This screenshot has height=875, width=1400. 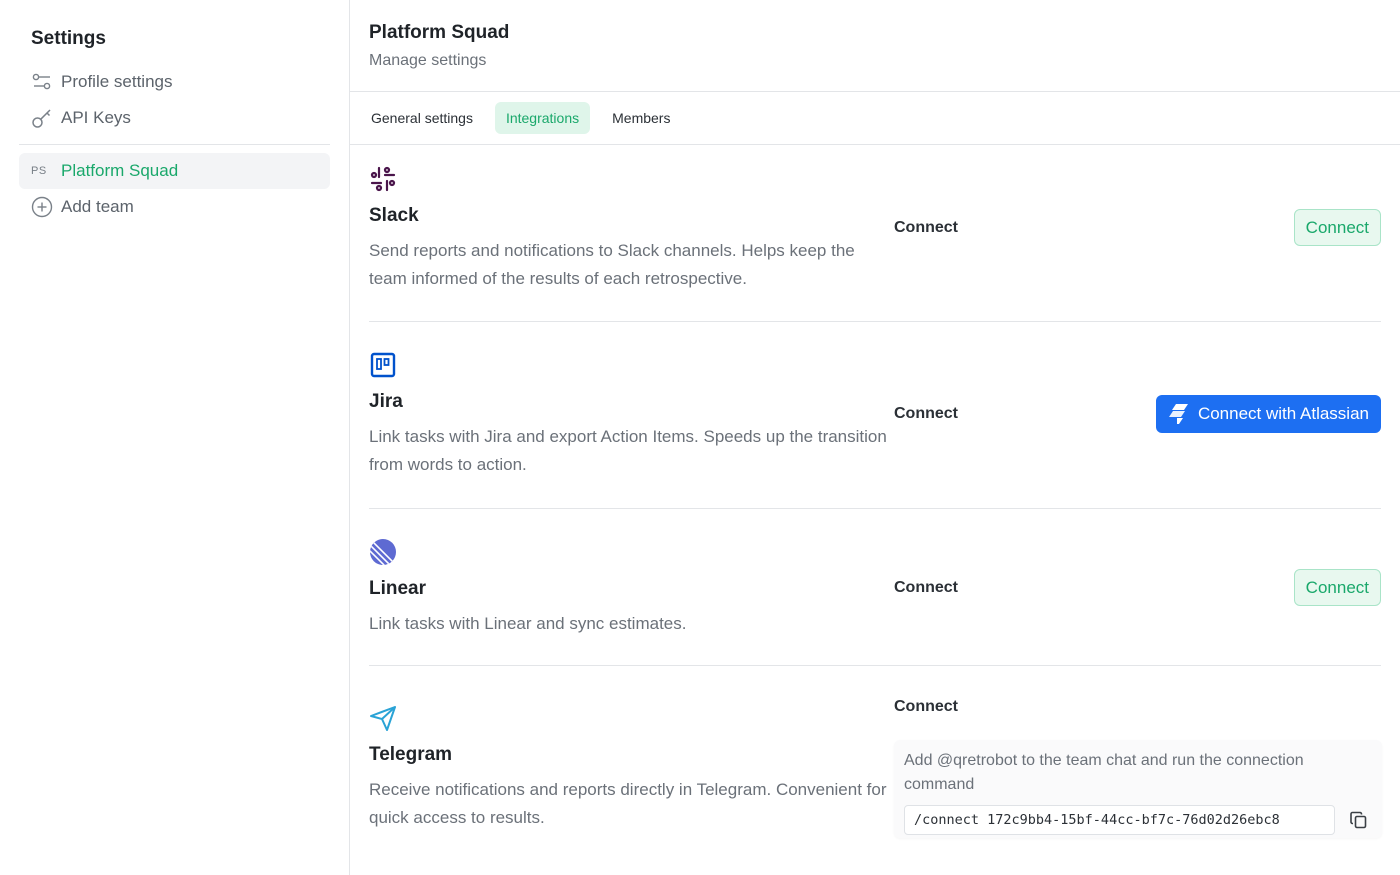 What do you see at coordinates (398, 588) in the screenshot?
I see `integration-name: Linear` at bounding box center [398, 588].